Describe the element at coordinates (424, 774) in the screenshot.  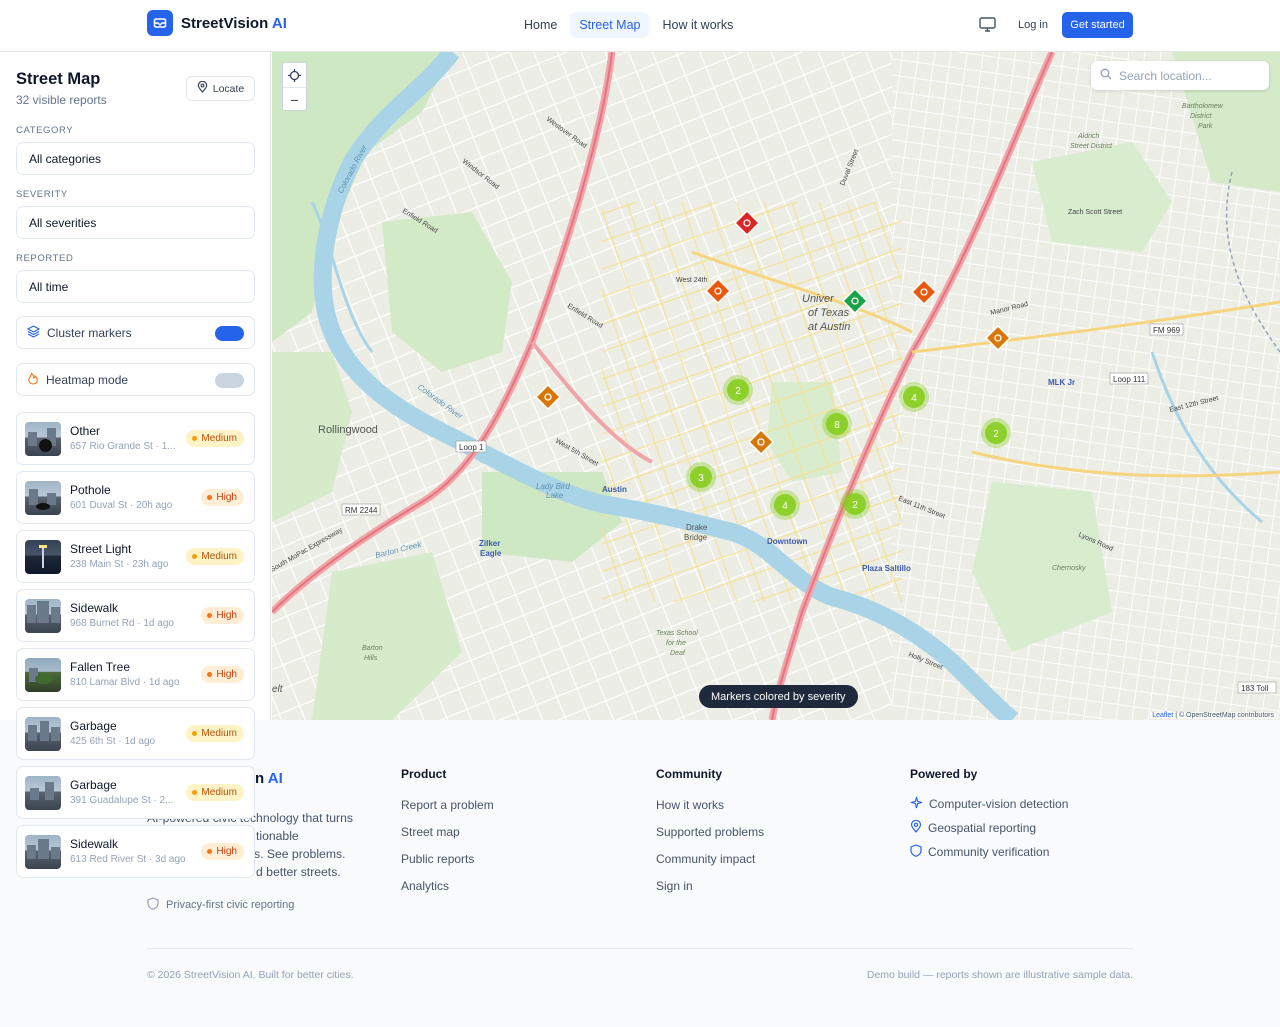
I see `footer-product-title: Product` at that location.